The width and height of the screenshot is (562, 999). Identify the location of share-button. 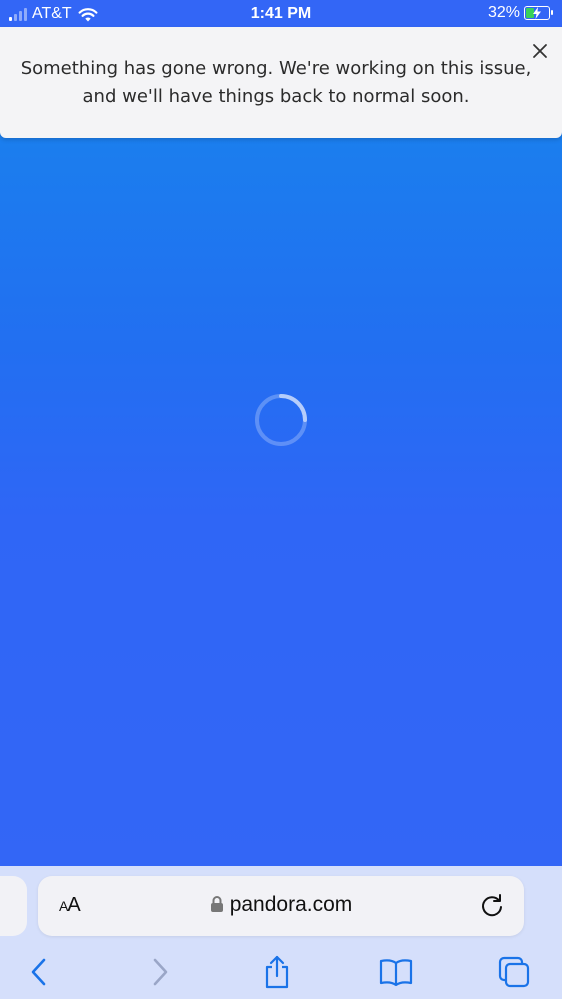
(277, 972).